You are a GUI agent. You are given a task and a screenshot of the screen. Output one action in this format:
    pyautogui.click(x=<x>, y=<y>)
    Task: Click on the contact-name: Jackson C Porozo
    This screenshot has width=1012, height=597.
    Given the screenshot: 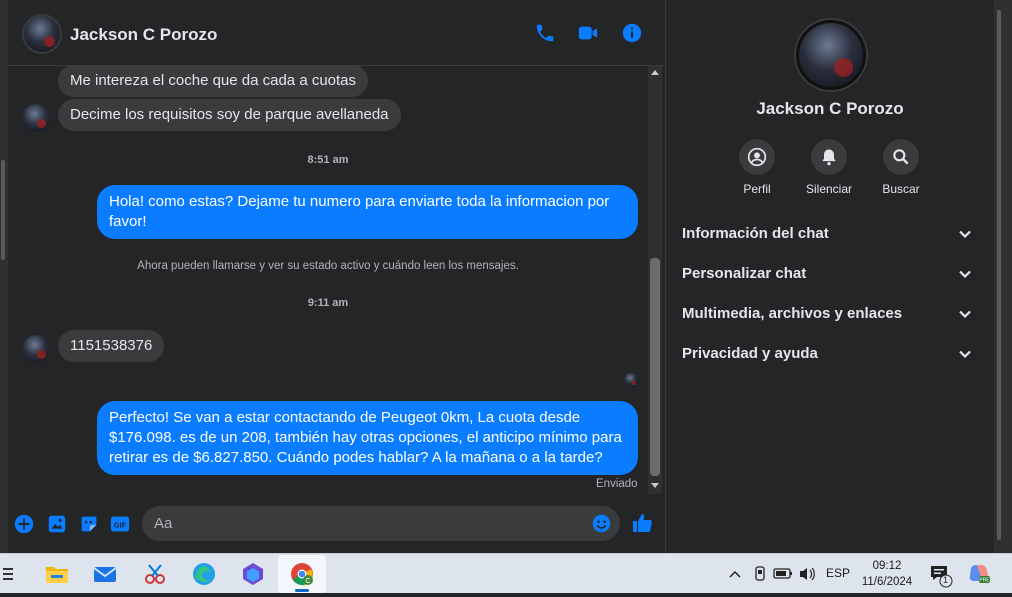 What is the action you would take?
    pyautogui.click(x=143, y=35)
    